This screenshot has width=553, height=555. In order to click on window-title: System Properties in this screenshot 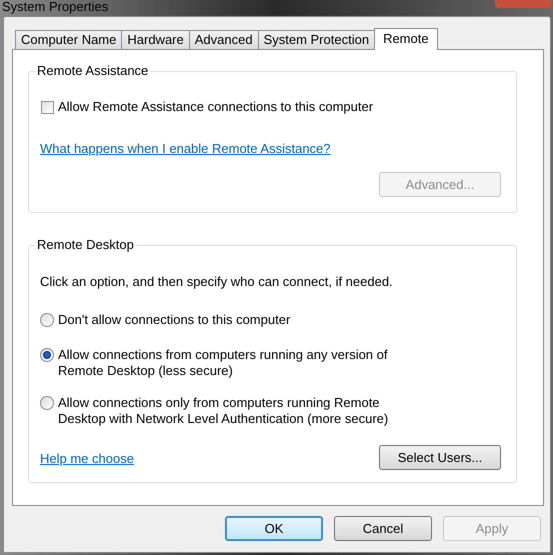, I will do `click(54, 6)`.